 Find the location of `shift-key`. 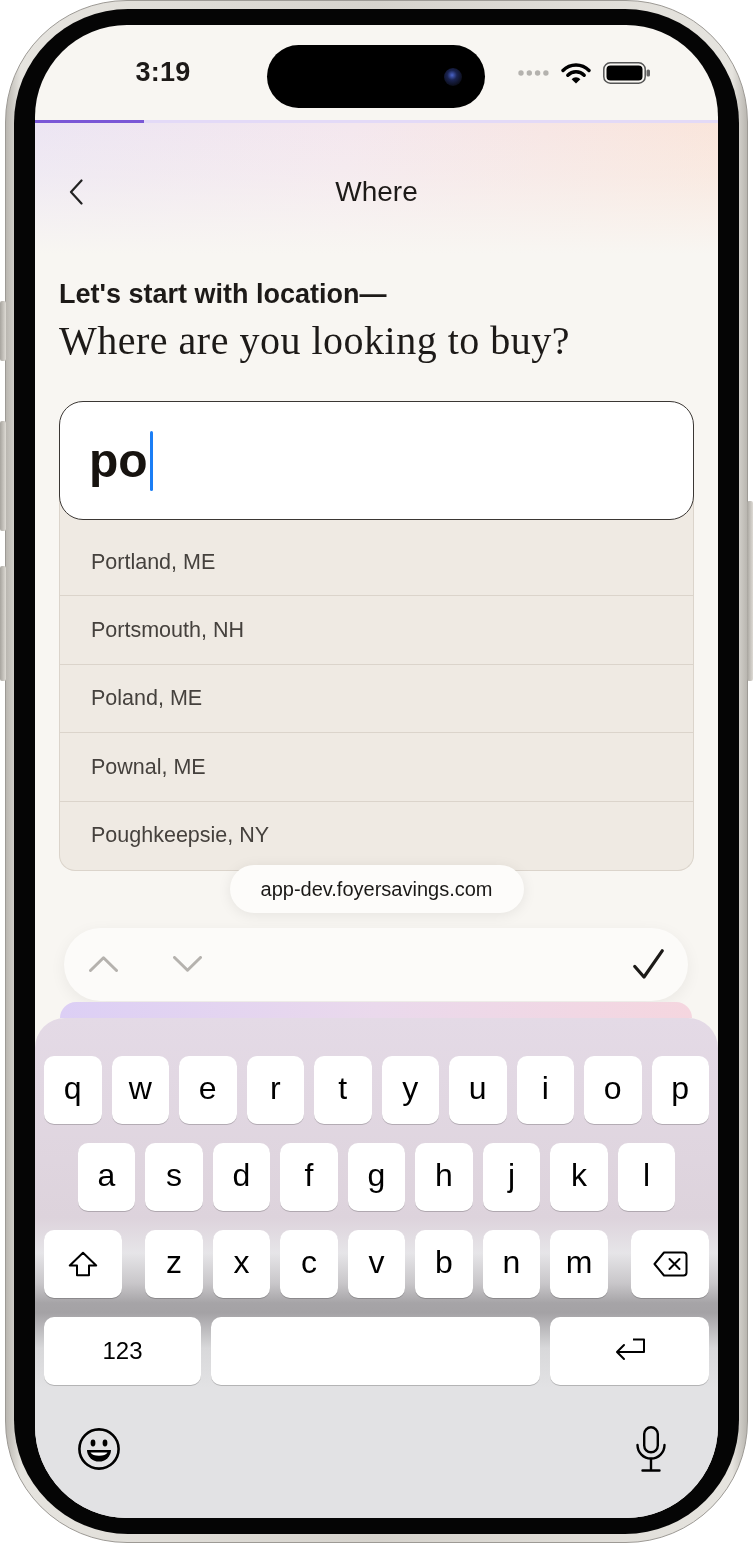

shift-key is located at coordinates (83, 1263).